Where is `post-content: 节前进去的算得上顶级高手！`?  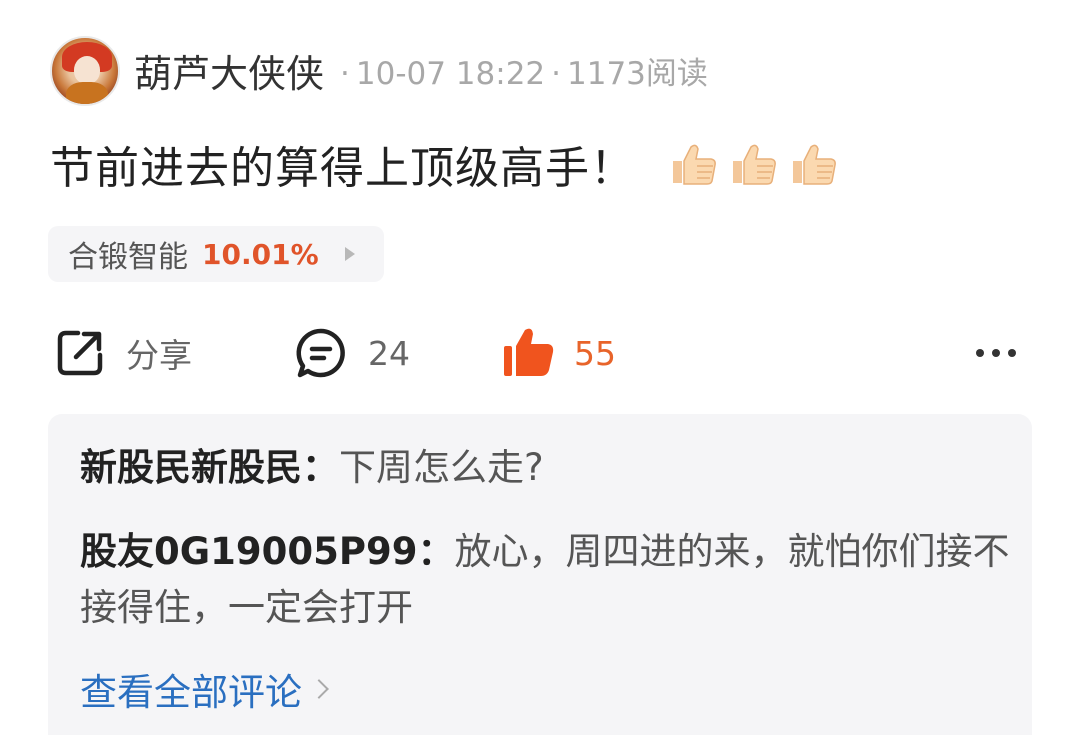
post-content: 节前进去的算得上顶级高手！ is located at coordinates (444, 164).